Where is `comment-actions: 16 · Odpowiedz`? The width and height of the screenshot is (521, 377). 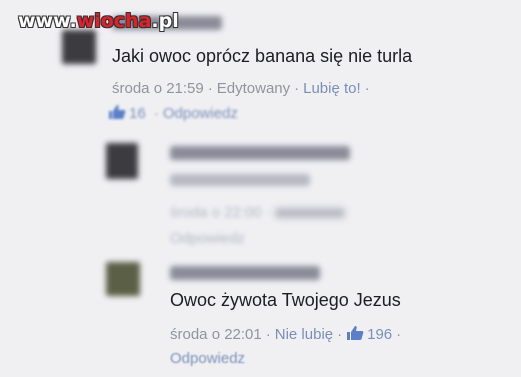 comment-actions: 16 · Odpowiedz is located at coordinates (173, 113).